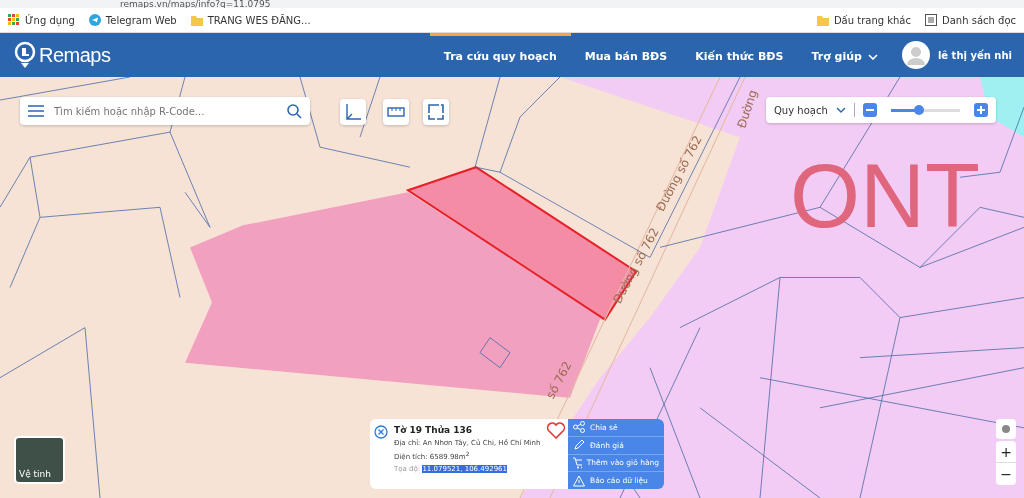 This screenshot has width=1024, height=498. I want to click on minus-icon, so click(870, 110).